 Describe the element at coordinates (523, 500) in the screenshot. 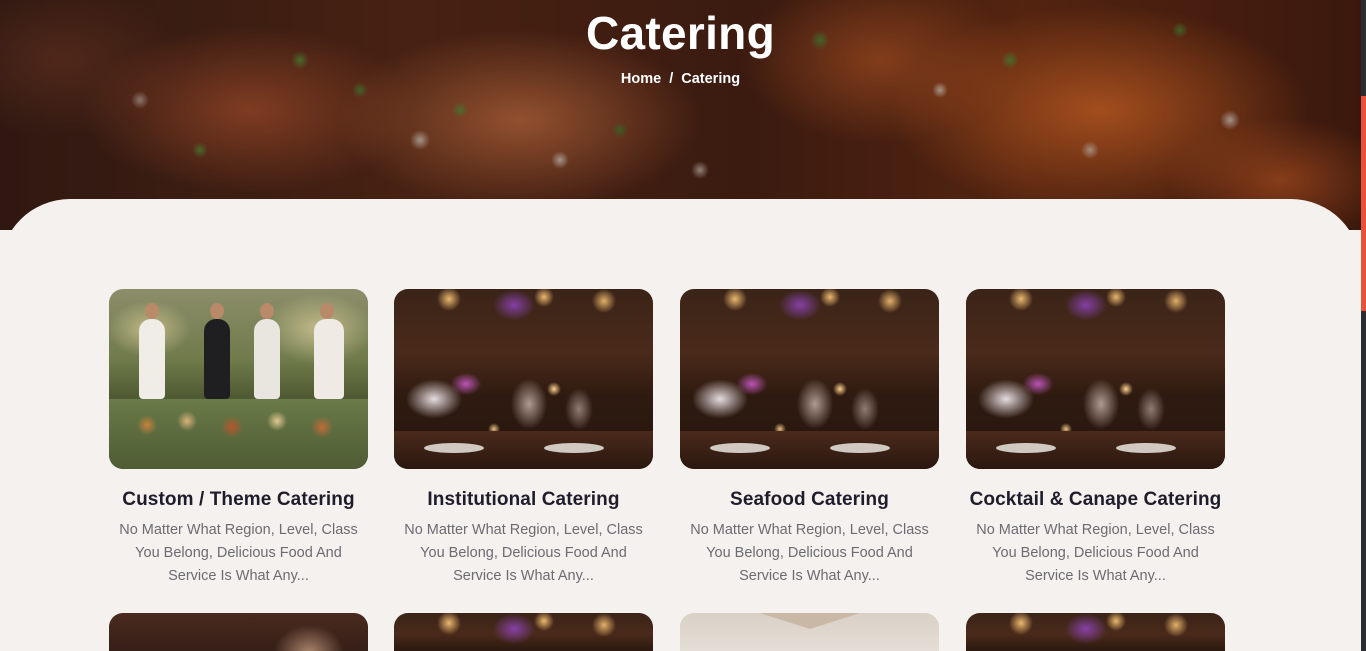

I see `card-title: Institutional Catering` at that location.